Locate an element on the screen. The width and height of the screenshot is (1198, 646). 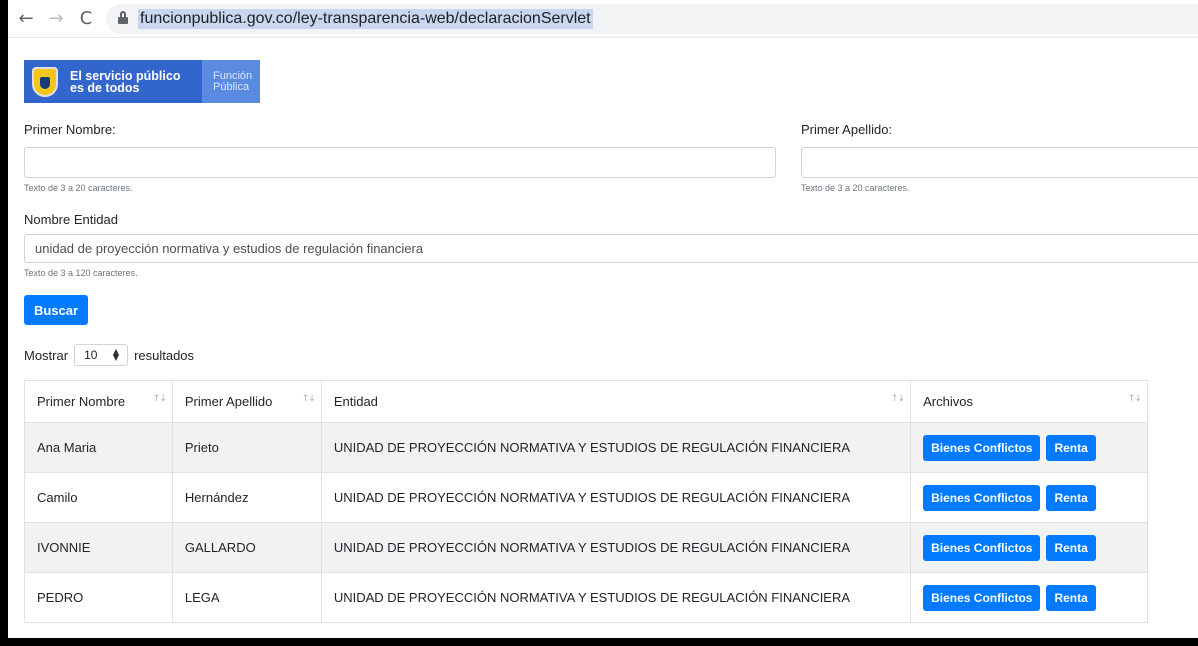
first-name-label: Primer Nombre: is located at coordinates (70, 129).